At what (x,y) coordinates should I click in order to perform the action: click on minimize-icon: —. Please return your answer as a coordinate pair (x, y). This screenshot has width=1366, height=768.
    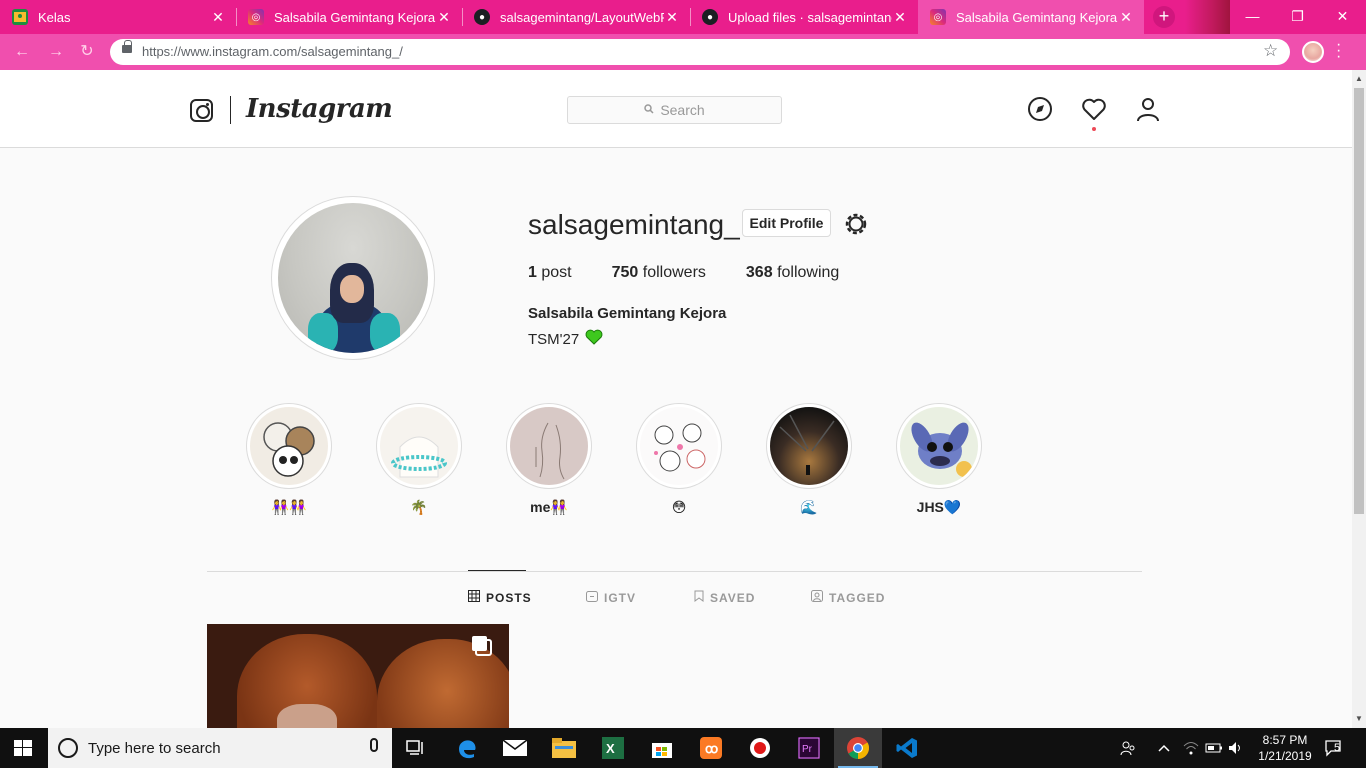
    Looking at the image, I should click on (1252, 17).